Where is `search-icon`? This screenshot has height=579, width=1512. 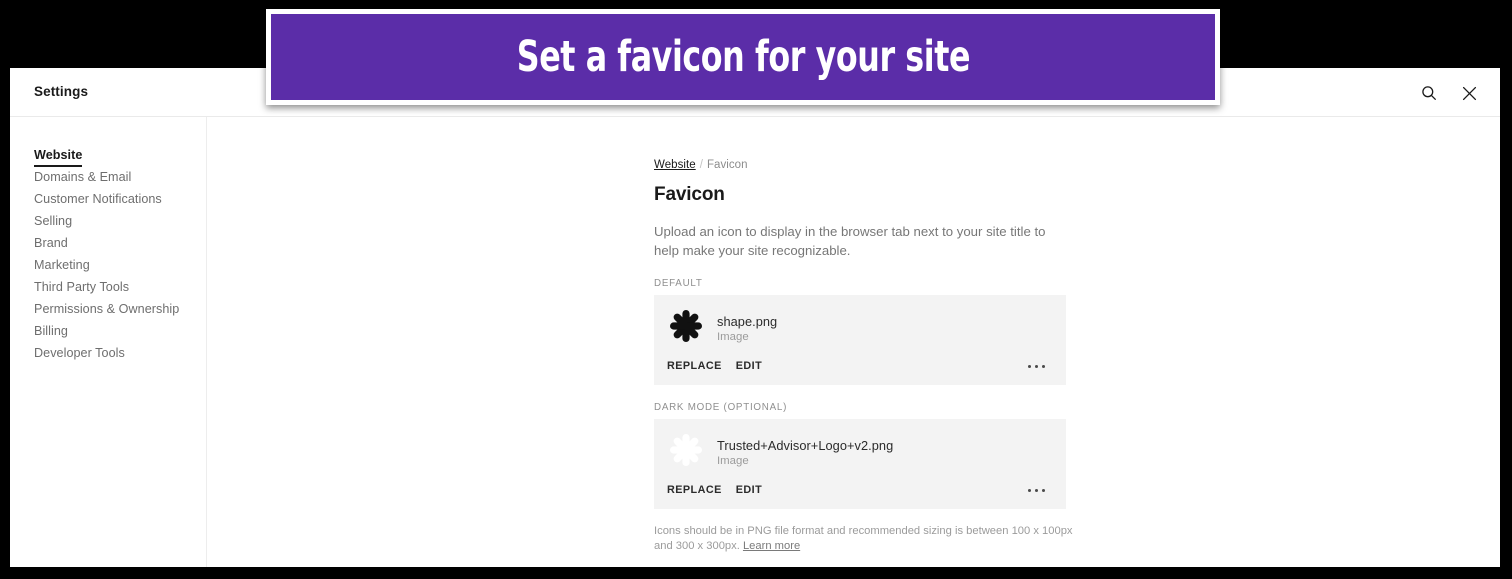 search-icon is located at coordinates (1429, 93).